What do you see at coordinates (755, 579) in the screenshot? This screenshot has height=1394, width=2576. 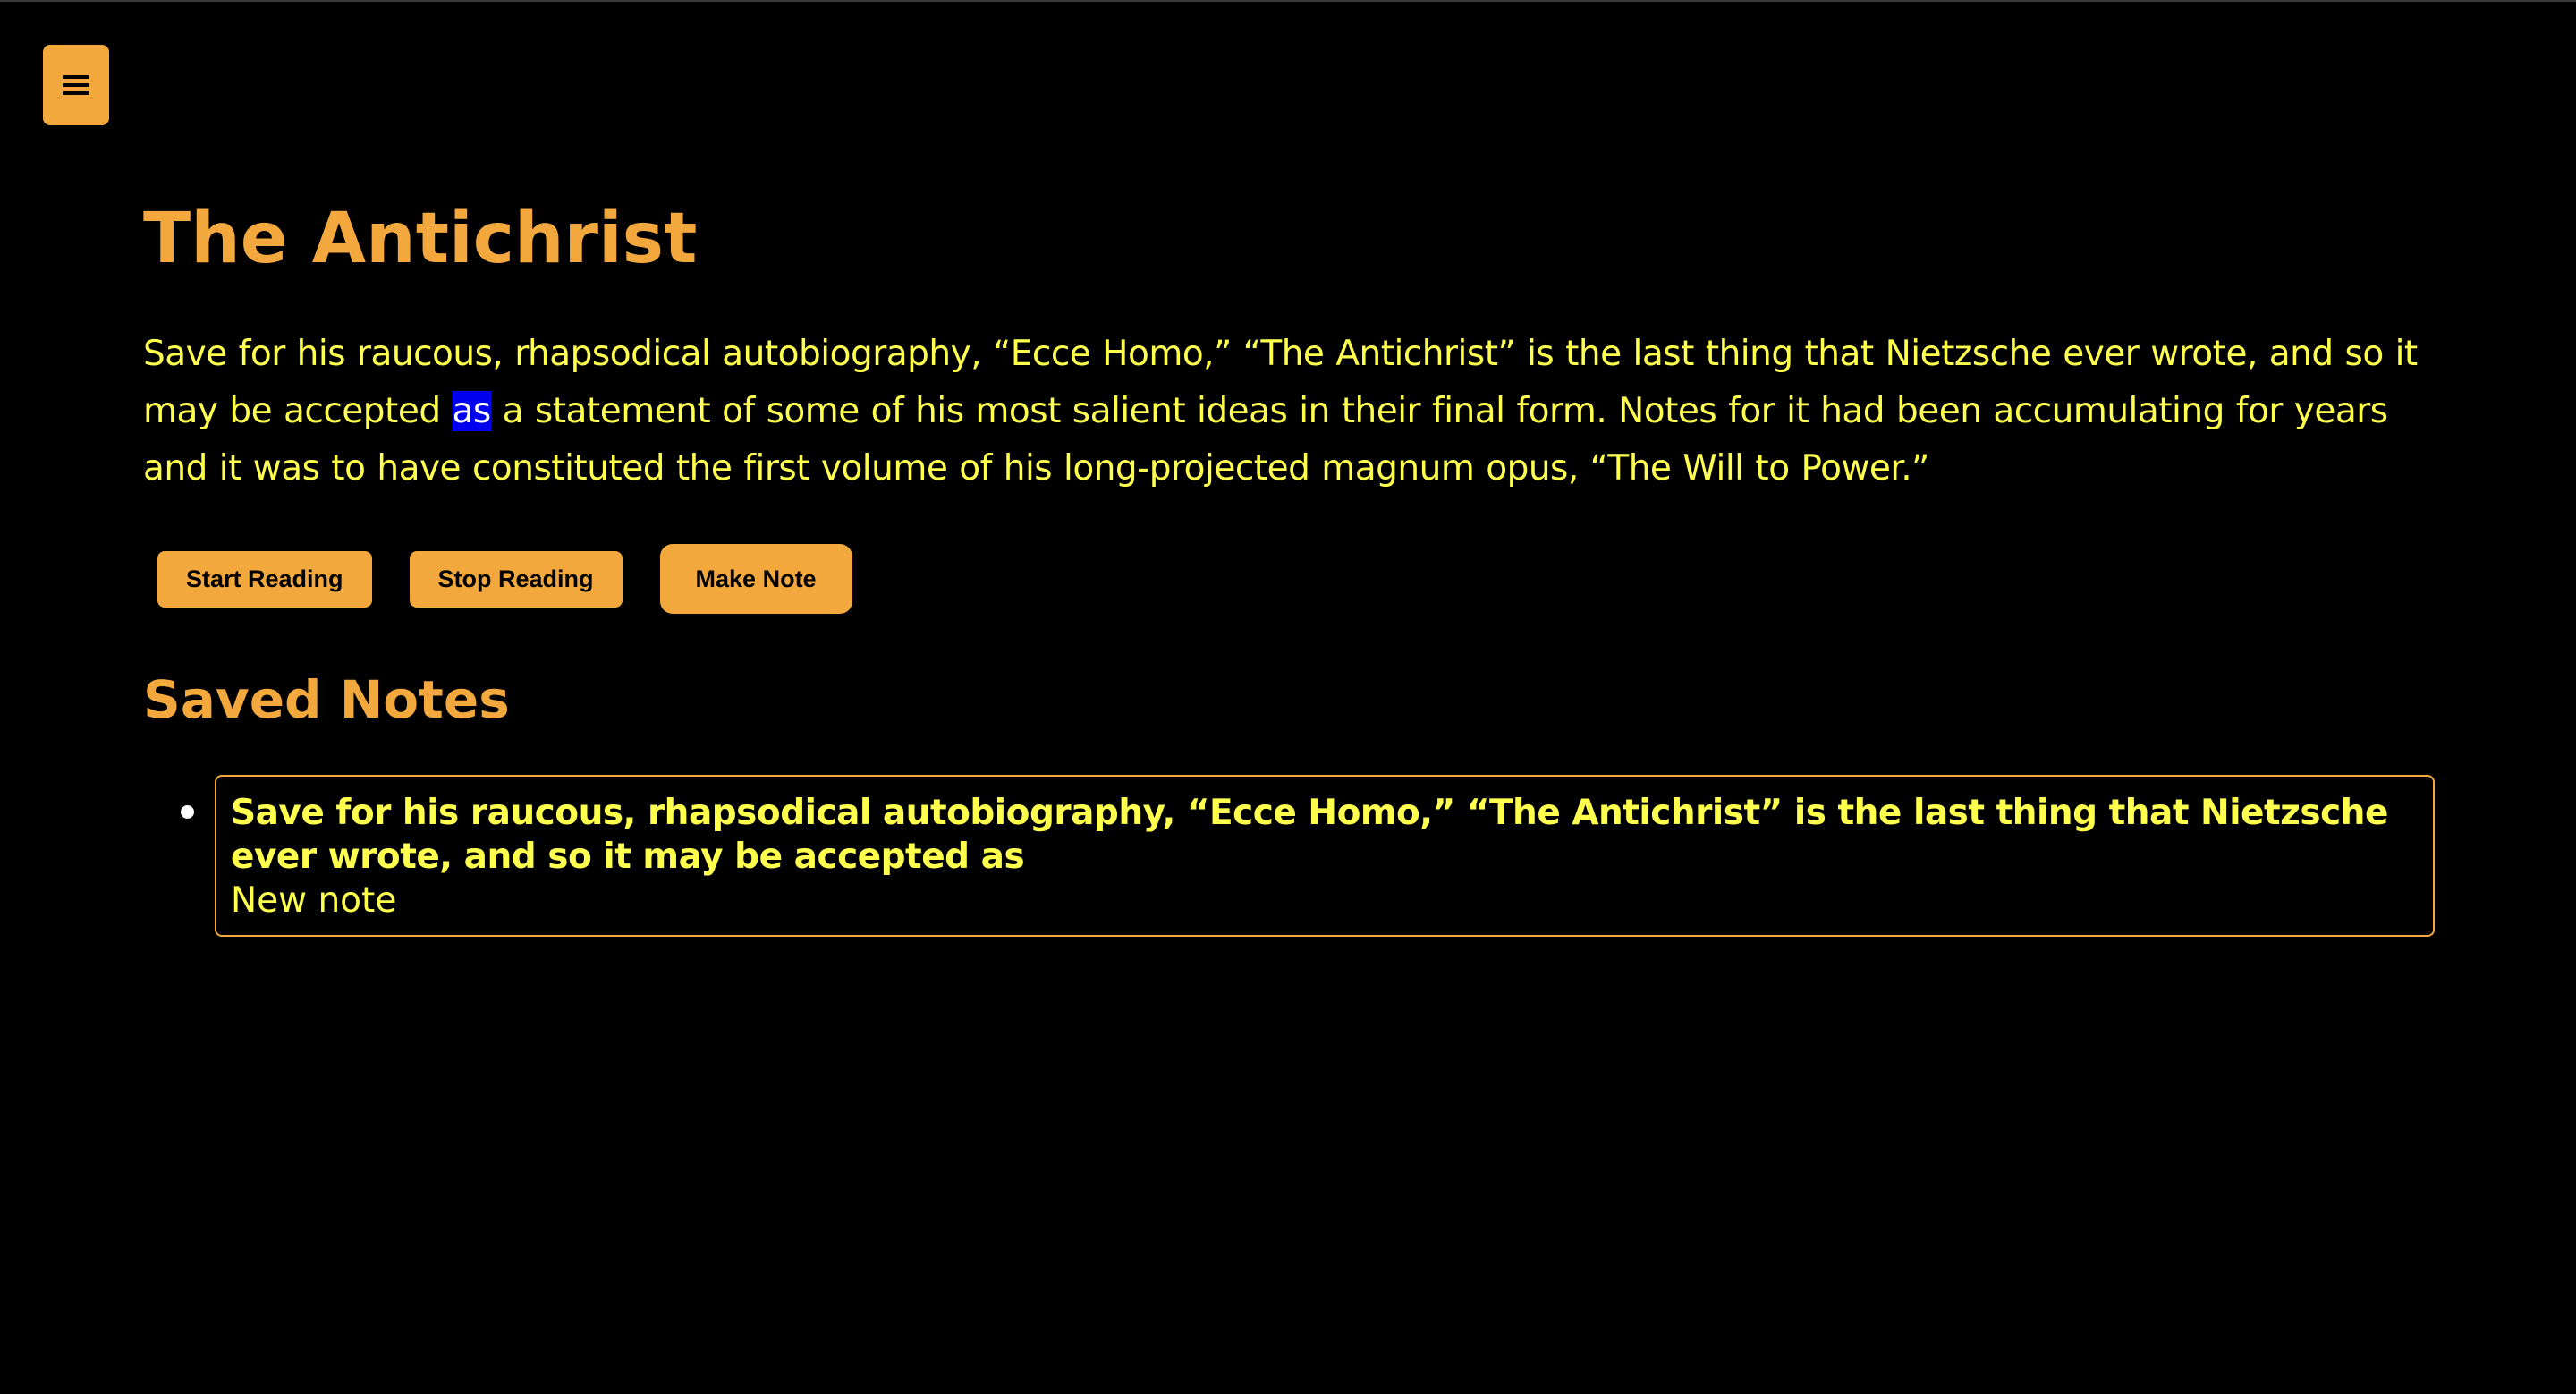 I see `make-note-button: Make Note` at bounding box center [755, 579].